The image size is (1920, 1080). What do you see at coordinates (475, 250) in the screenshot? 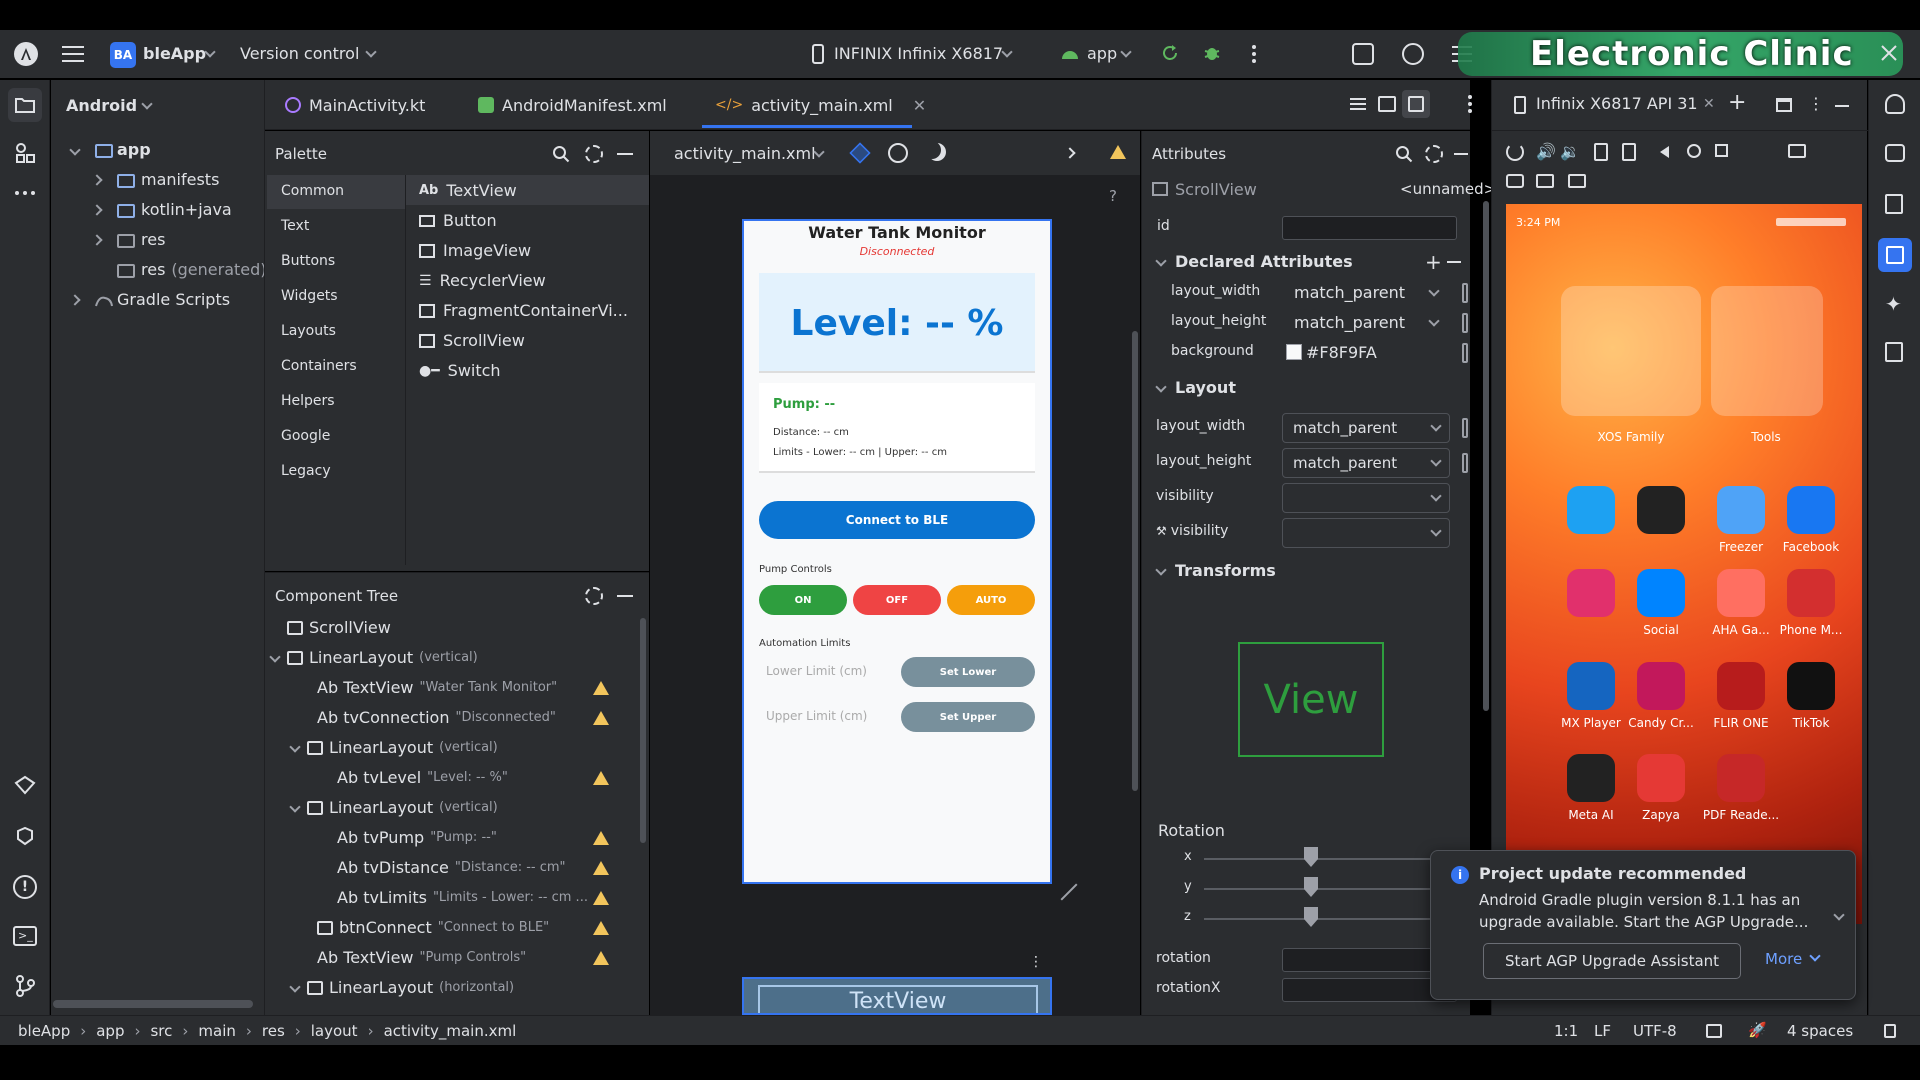
I see `palette-item-imageview: ImageView` at bounding box center [475, 250].